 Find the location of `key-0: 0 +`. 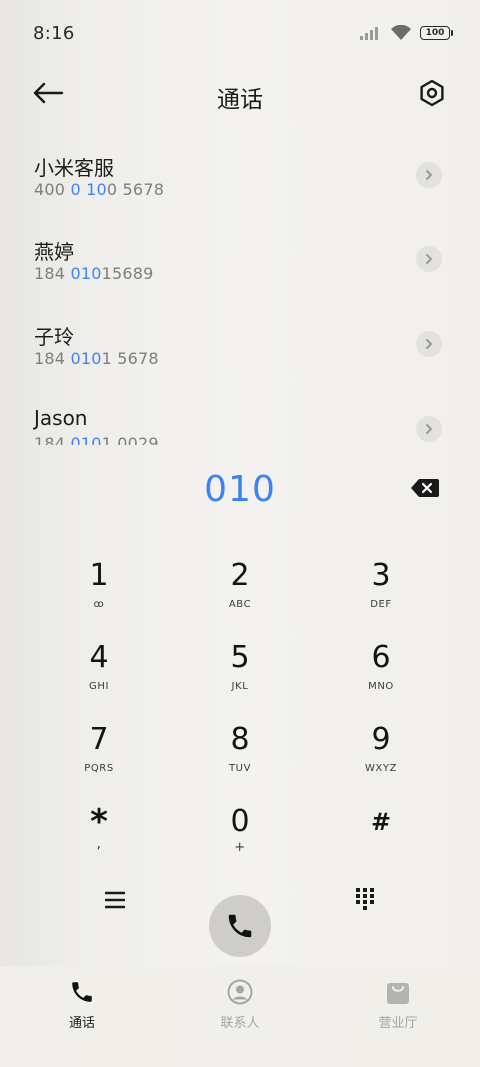

key-0: 0 + is located at coordinates (240, 839).